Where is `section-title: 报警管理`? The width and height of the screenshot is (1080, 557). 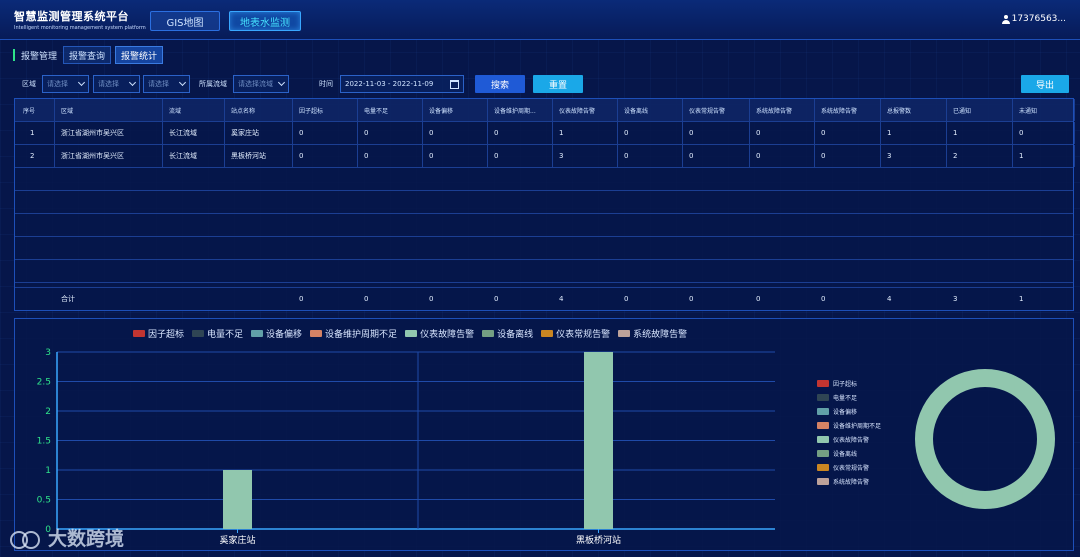 section-title: 报警管理 is located at coordinates (39, 56).